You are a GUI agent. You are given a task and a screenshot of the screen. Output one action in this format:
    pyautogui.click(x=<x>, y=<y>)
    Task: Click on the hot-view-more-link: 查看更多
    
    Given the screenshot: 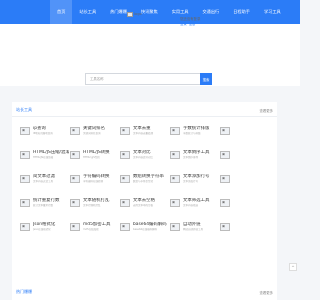 What is the action you would take?
    pyautogui.click(x=266, y=292)
    